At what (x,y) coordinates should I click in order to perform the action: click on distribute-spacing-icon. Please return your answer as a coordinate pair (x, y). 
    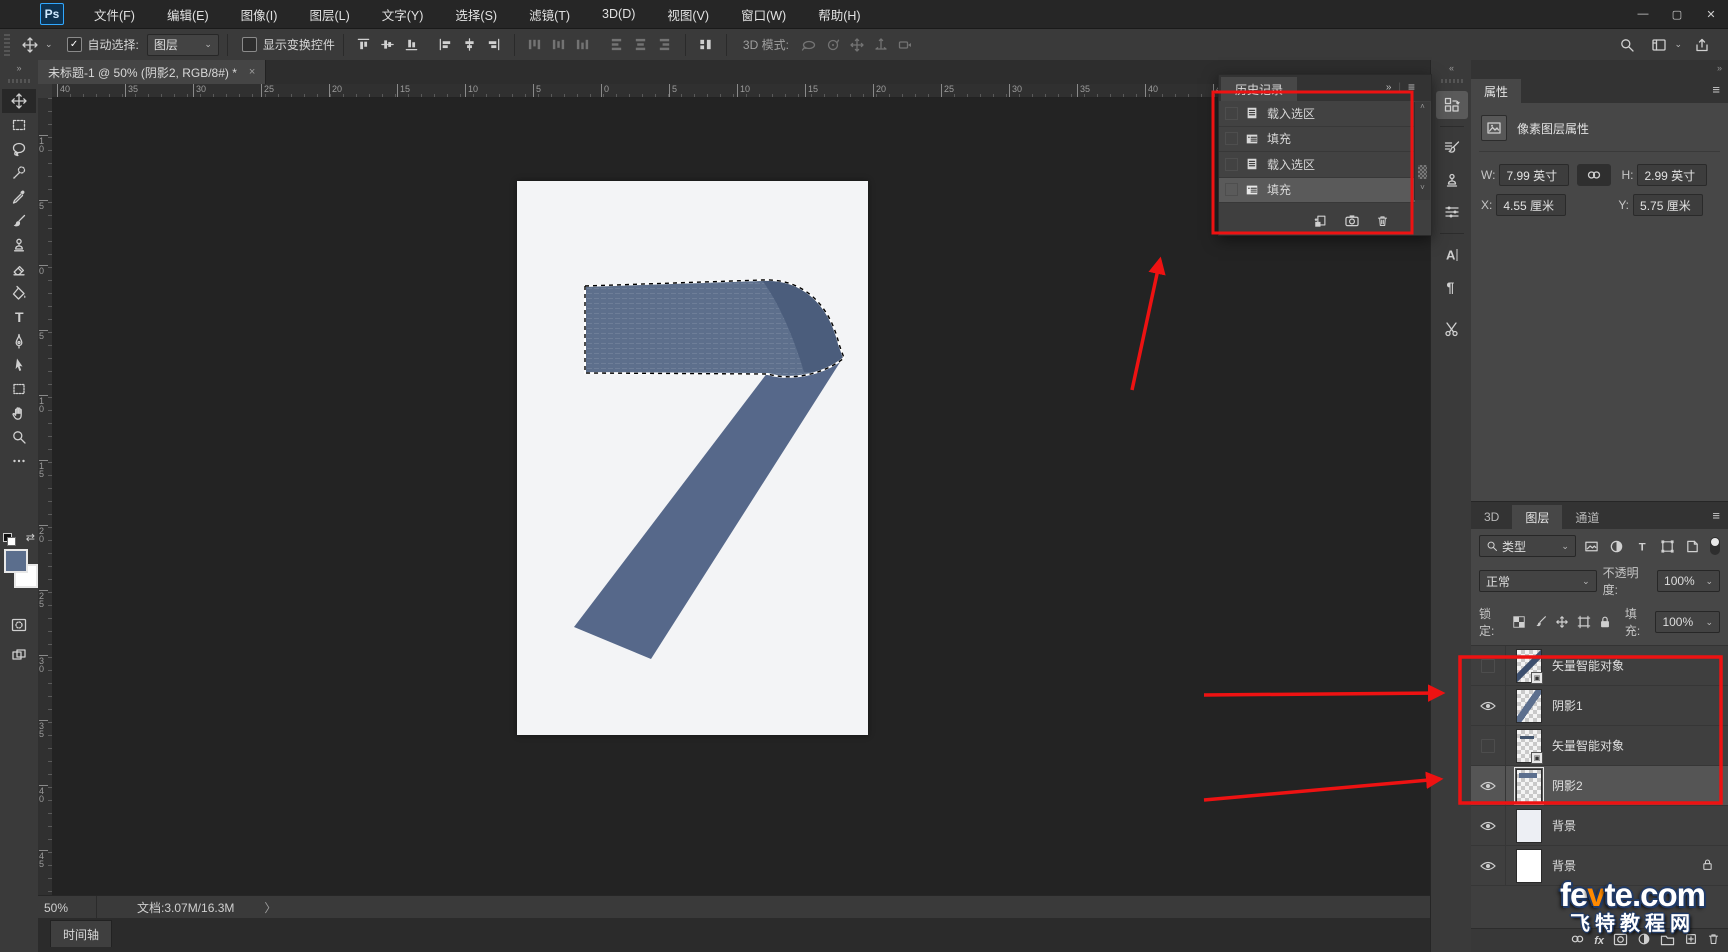
    Looking at the image, I should click on (706, 45).